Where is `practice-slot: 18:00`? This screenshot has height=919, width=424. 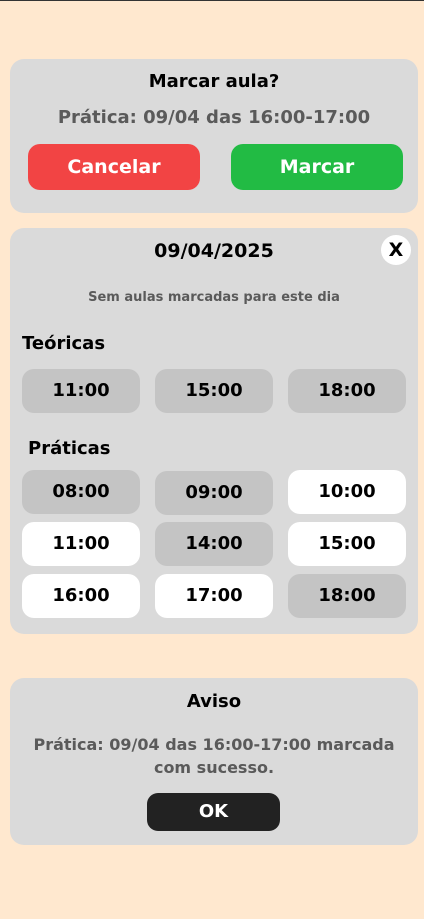
practice-slot: 18:00 is located at coordinates (347, 596).